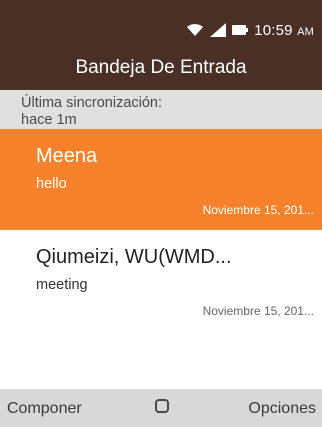  I want to click on battery-icon, so click(240, 30).